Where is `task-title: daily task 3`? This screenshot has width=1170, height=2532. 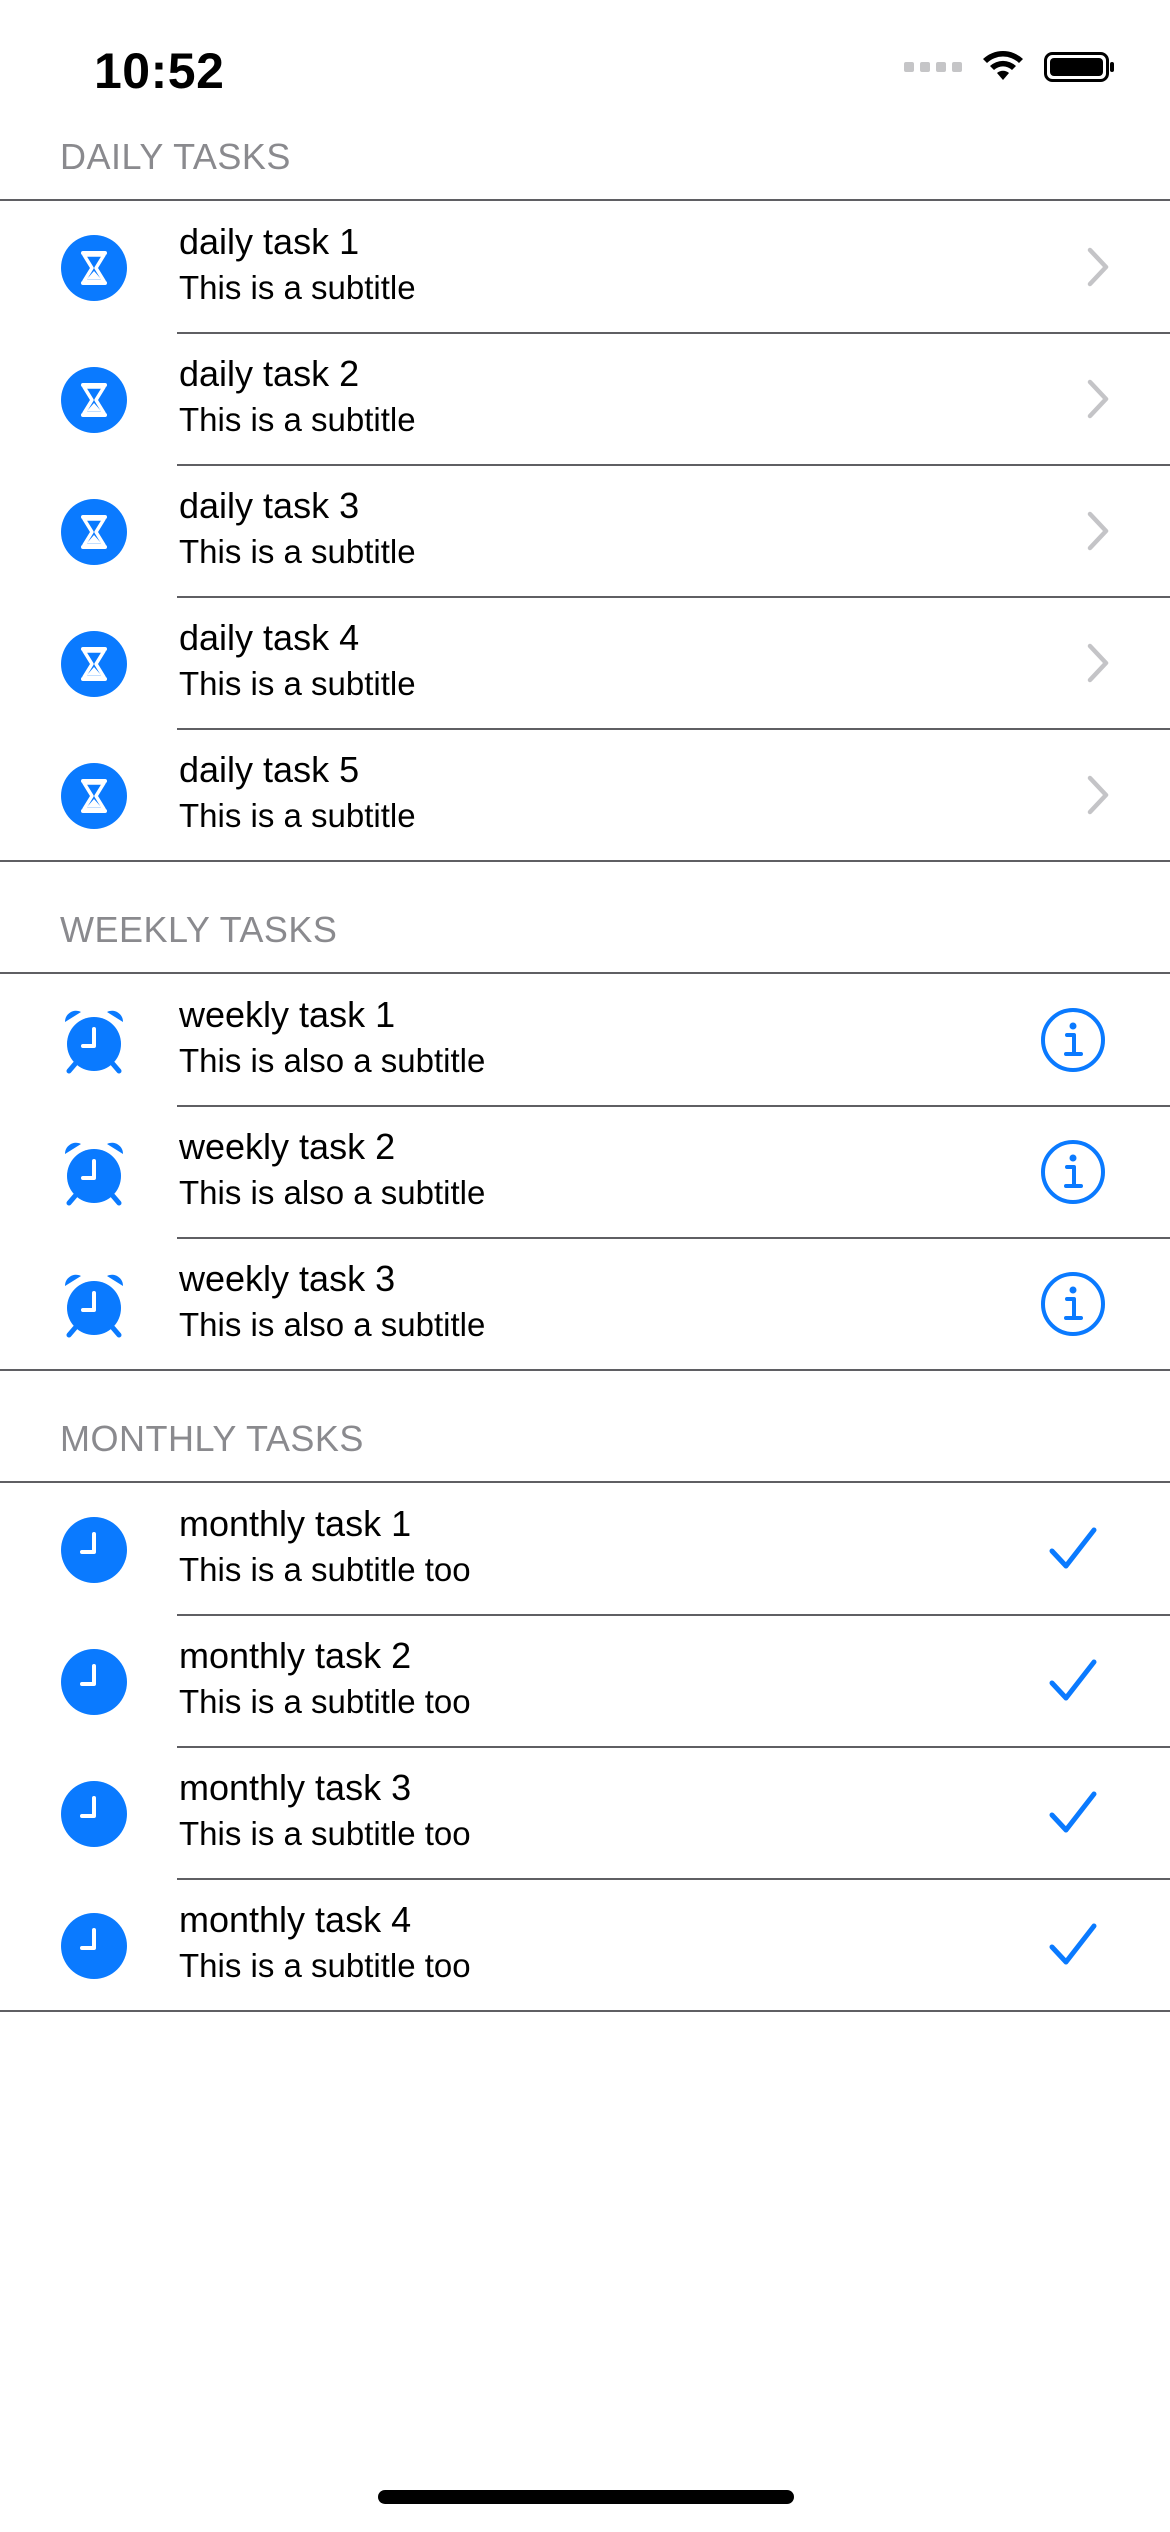 task-title: daily task 3 is located at coordinates (269, 505).